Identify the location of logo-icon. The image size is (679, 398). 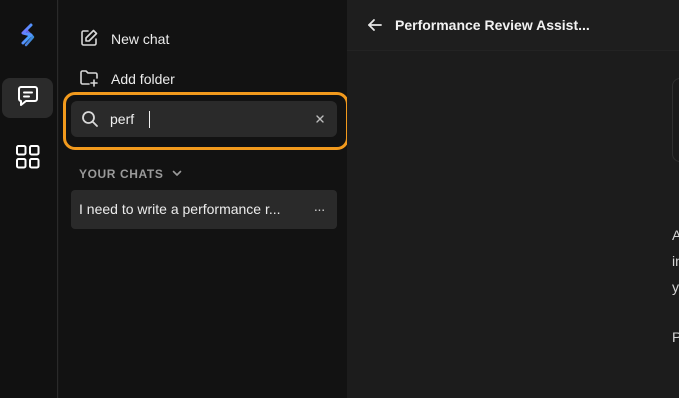
(28, 36).